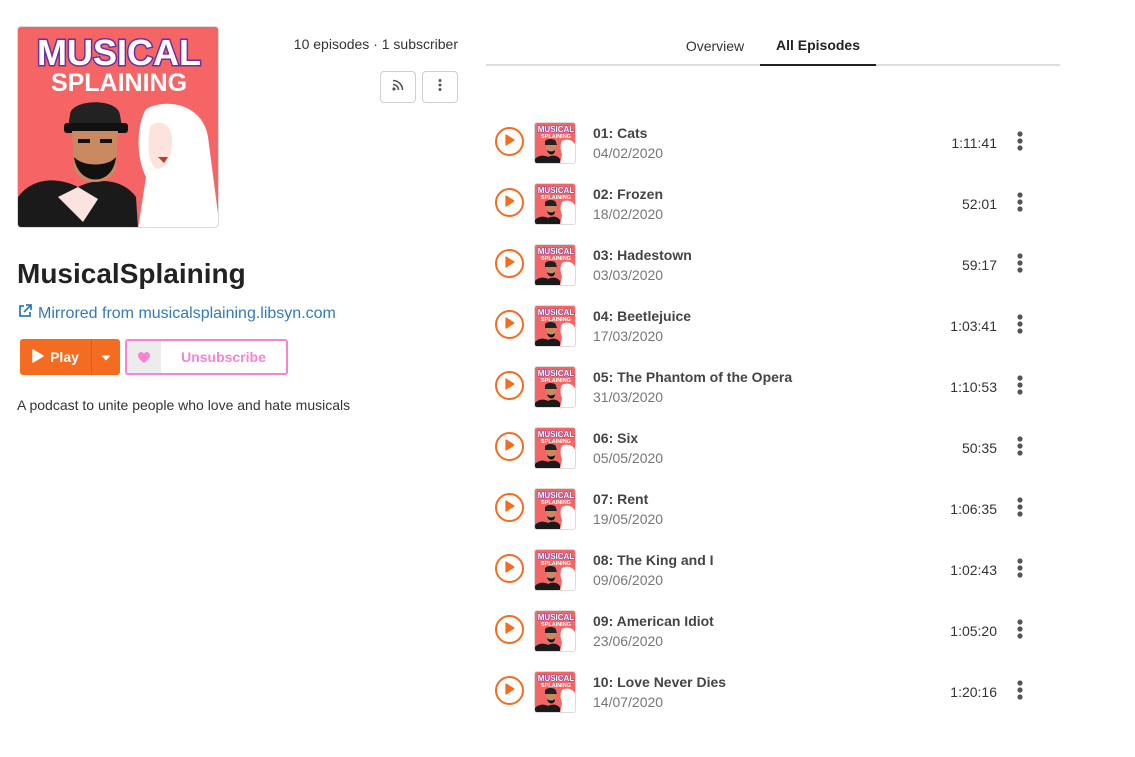 This screenshot has height=757, width=1135. I want to click on play-button: Play, so click(56, 357).